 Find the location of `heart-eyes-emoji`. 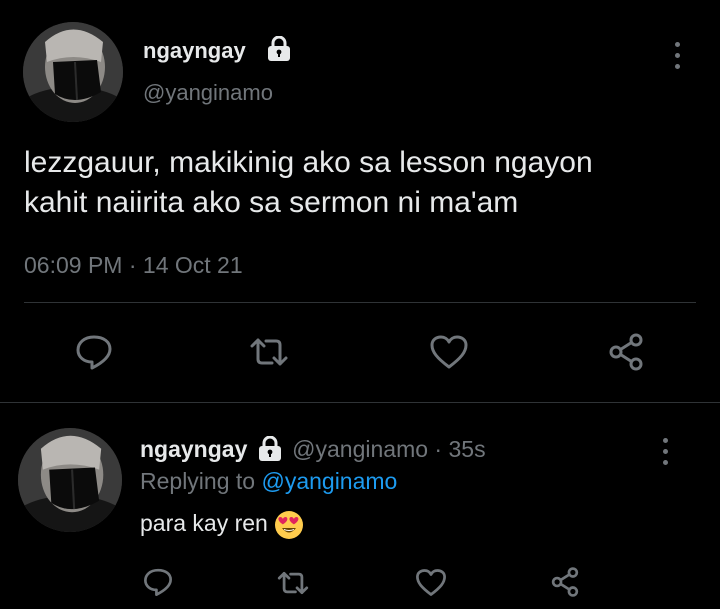

heart-eyes-emoji is located at coordinates (289, 525).